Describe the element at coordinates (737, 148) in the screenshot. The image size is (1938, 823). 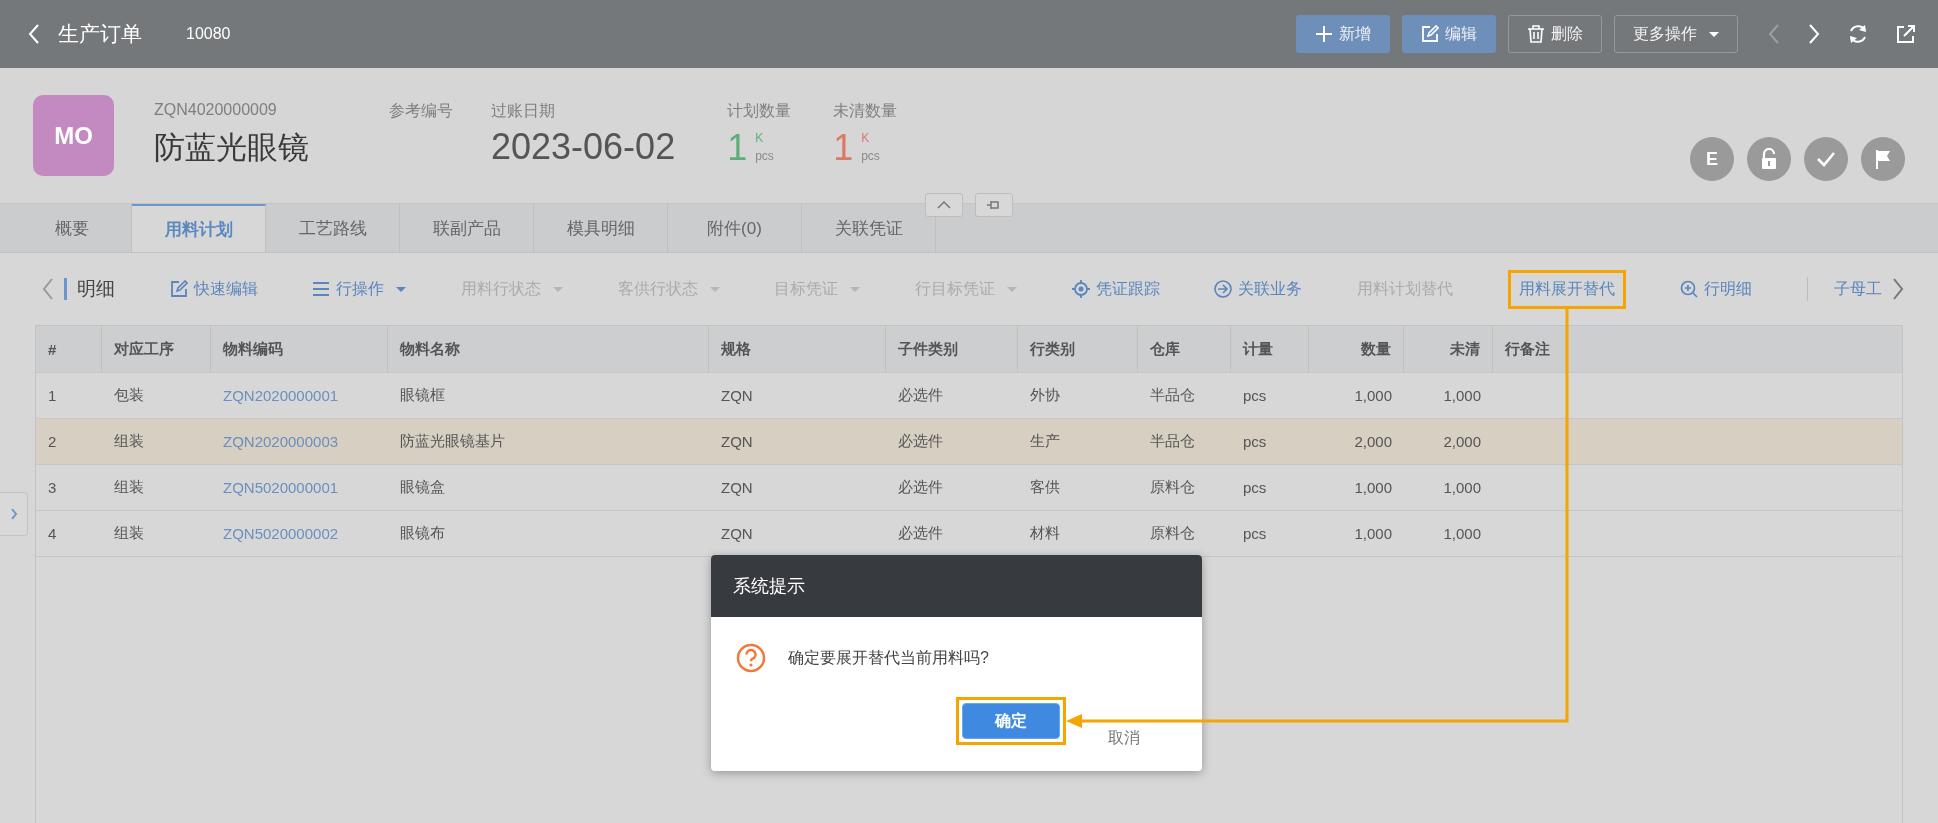
I see `quantity-value: 1` at that location.